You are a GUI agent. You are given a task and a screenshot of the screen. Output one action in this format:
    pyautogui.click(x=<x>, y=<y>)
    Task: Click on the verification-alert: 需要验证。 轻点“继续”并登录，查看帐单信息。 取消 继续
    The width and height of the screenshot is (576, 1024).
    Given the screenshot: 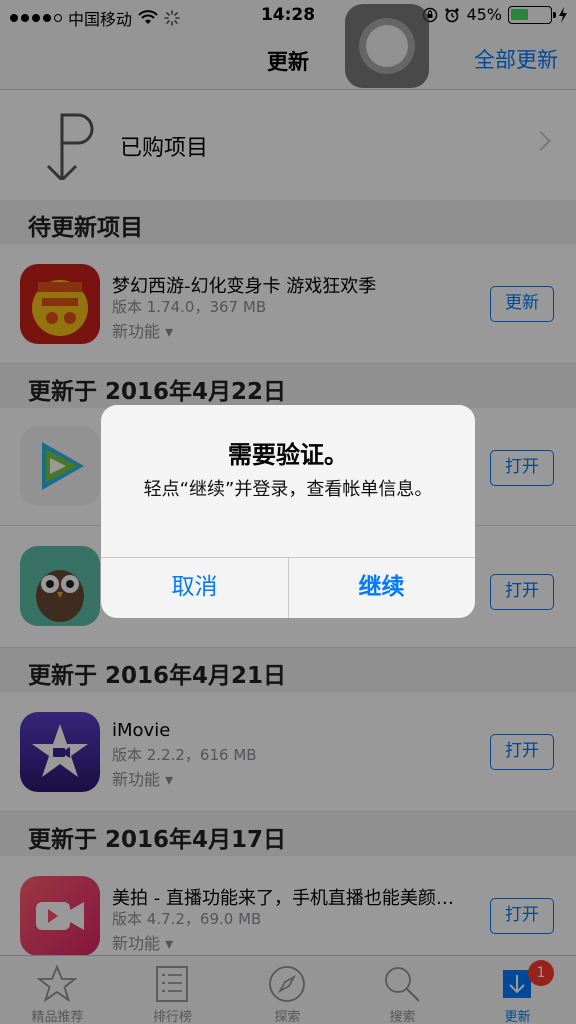 What is the action you would take?
    pyautogui.click(x=288, y=511)
    